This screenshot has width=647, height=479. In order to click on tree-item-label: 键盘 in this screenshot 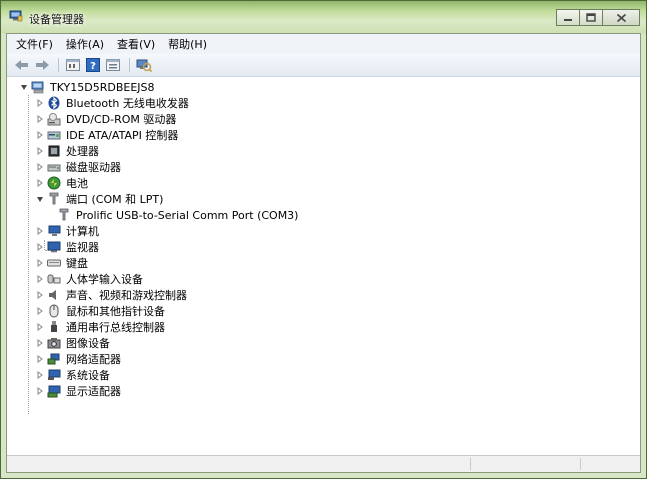, I will do `click(77, 263)`.